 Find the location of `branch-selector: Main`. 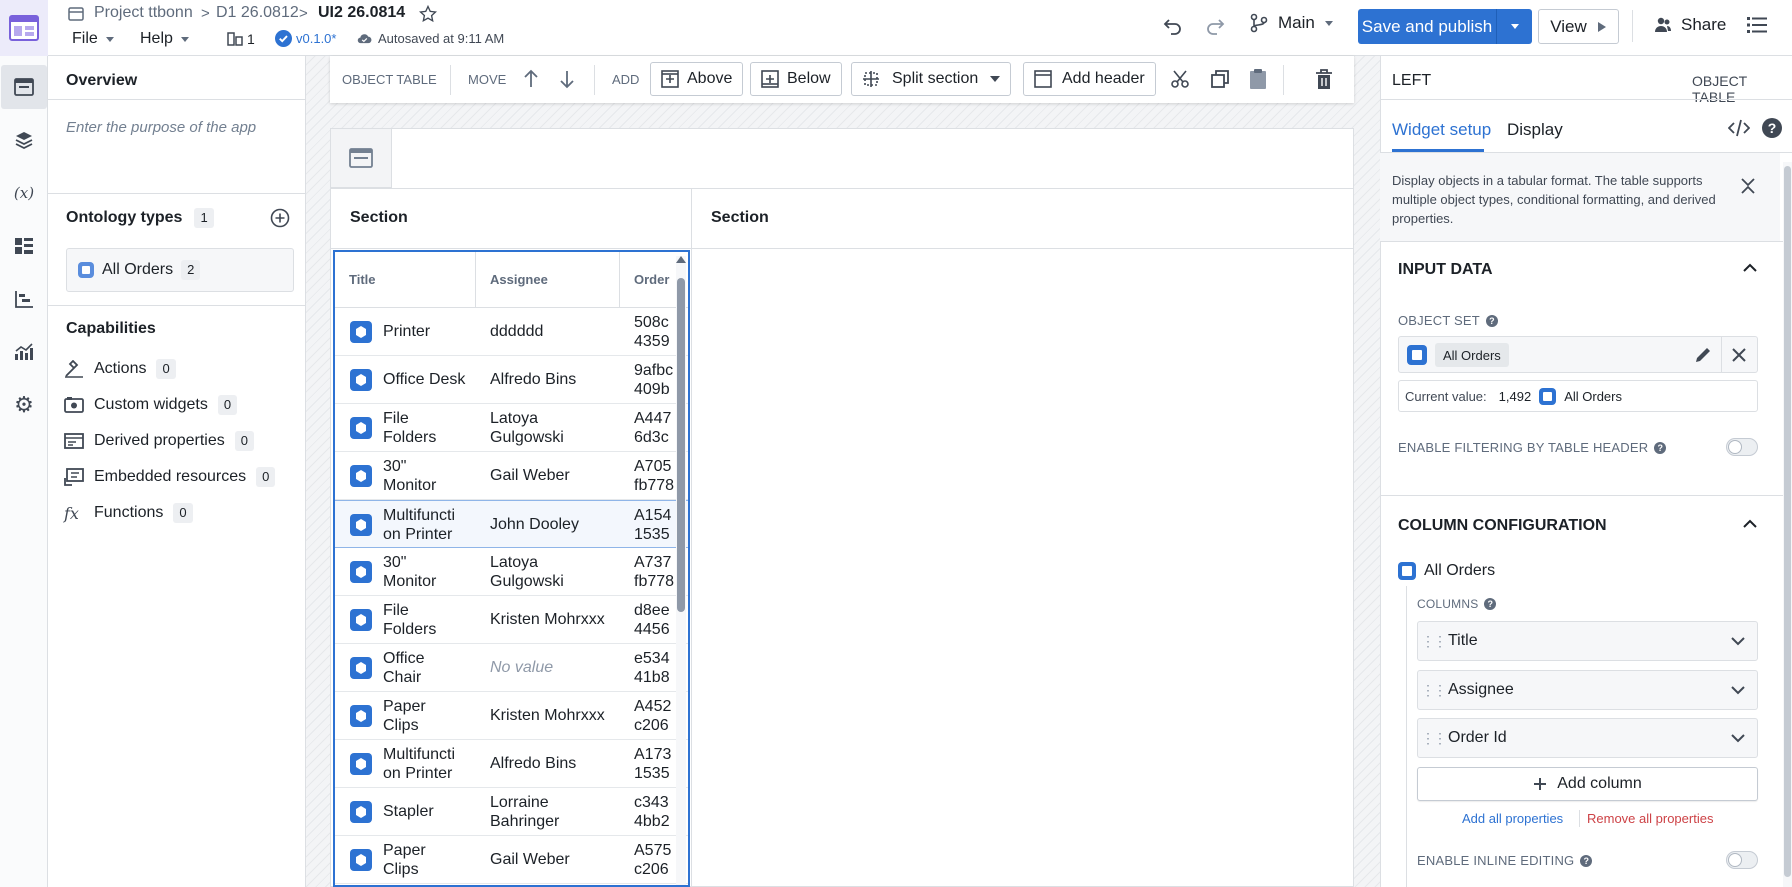

branch-selector: Main is located at coordinates (1291, 23).